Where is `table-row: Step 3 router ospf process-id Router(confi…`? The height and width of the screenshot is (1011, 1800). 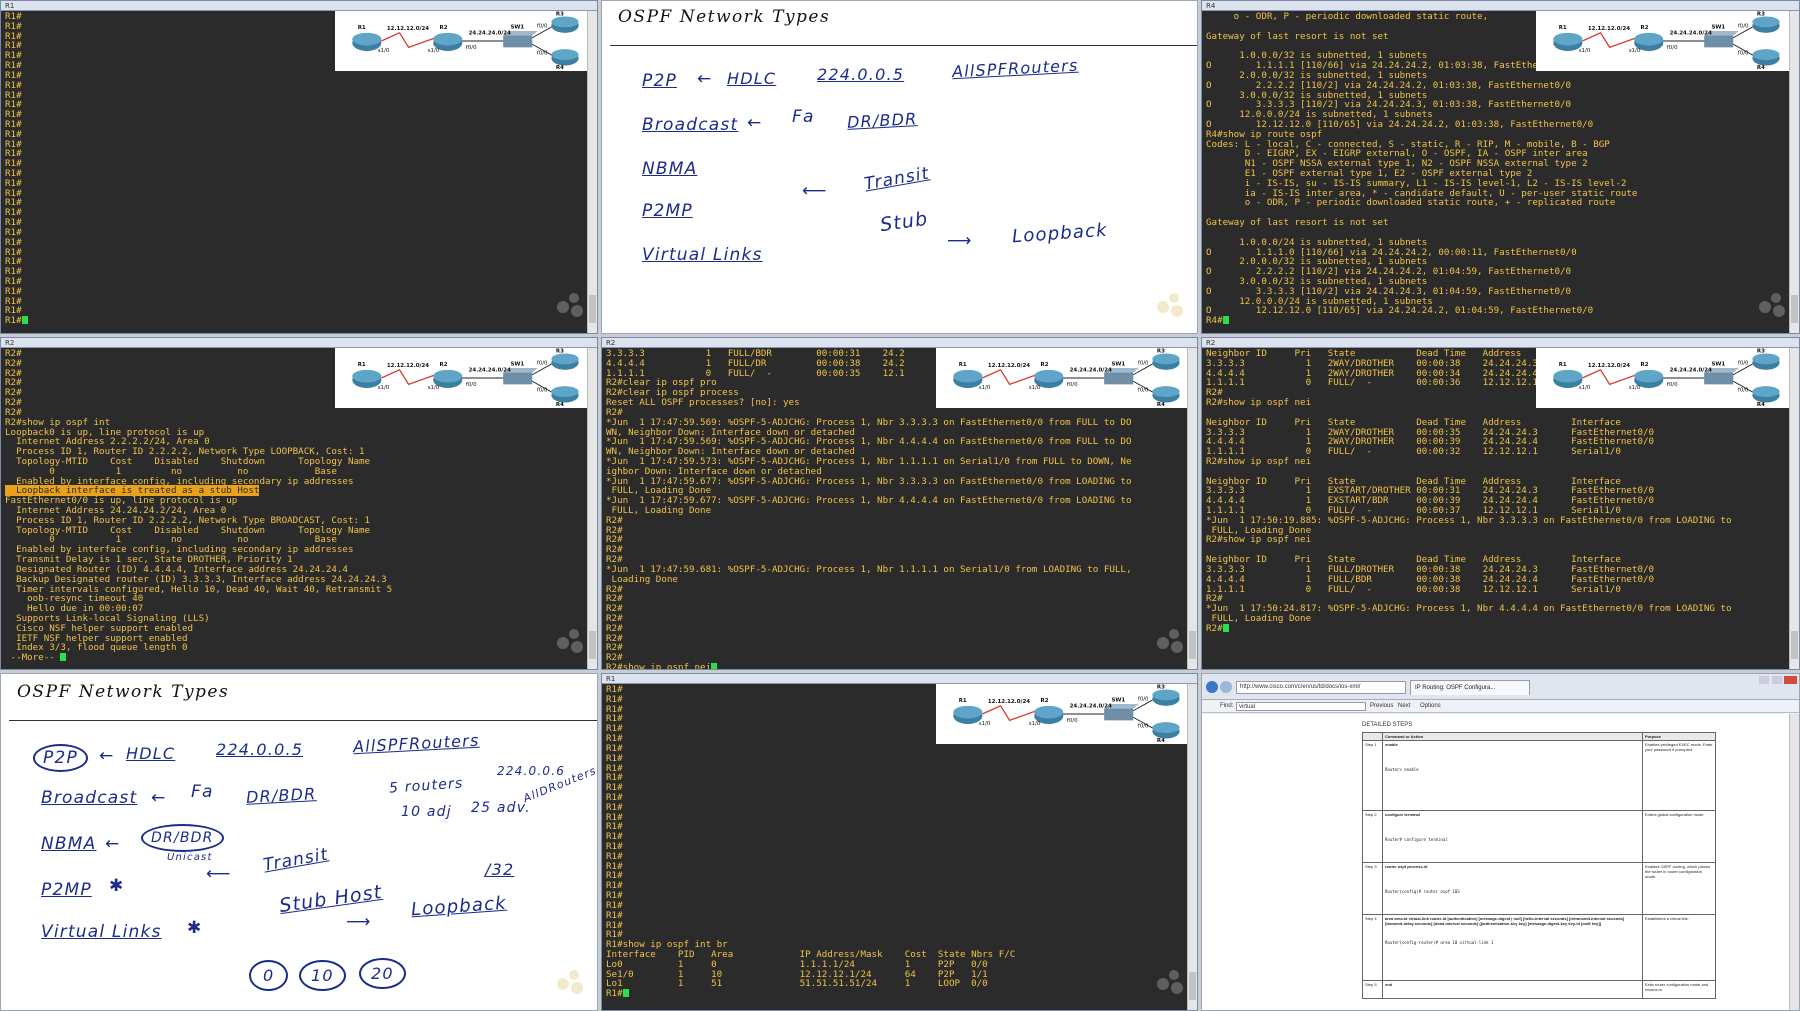
table-row: Step 3 router ospf process-id Router(confi… is located at coordinates (1539, 888).